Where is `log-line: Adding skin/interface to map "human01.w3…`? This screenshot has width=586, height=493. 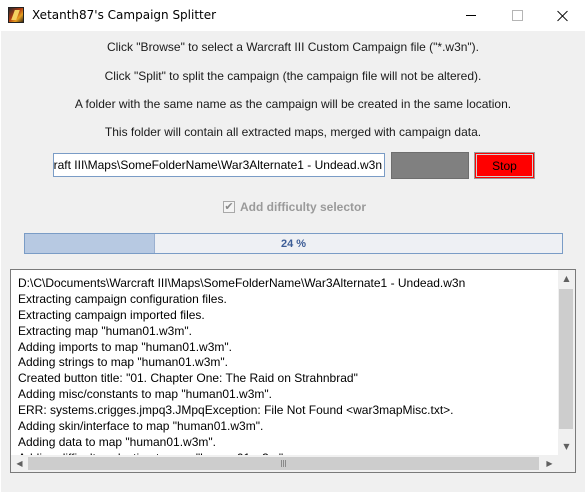 log-line: Adding skin/interface to map "human01.w3… is located at coordinates (141, 426).